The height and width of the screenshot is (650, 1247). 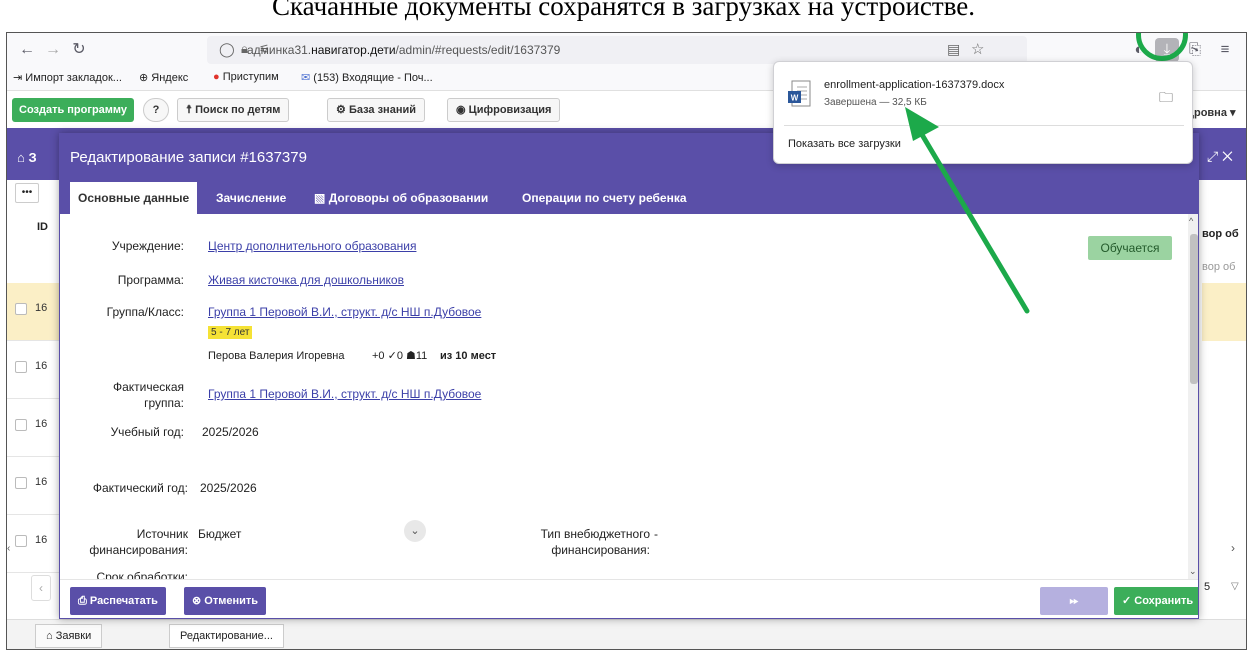 What do you see at coordinates (148, 395) in the screenshot?
I see `actual-group-label: Фактическая группа:` at bounding box center [148, 395].